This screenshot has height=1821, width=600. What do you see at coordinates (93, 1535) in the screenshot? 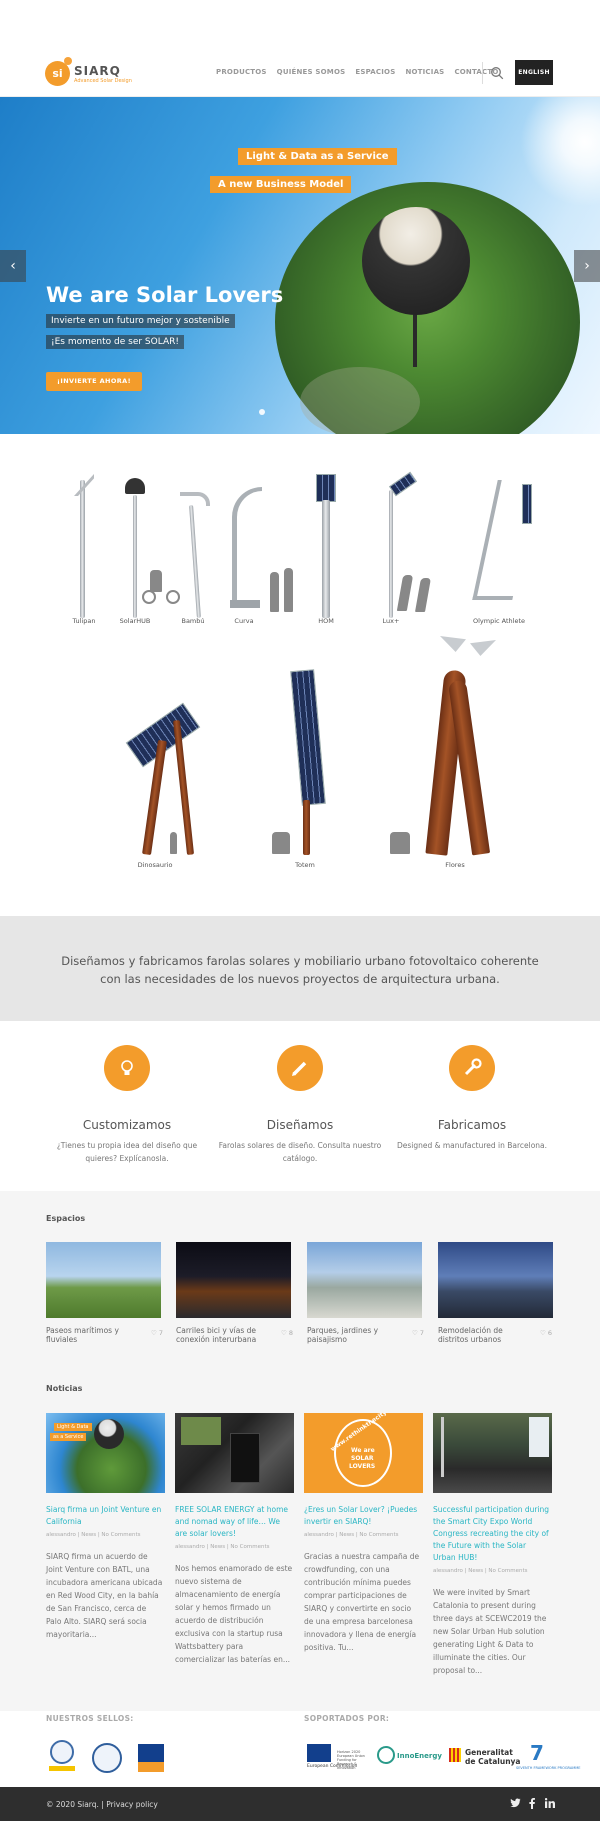
I see `news-meta-joint-venture: alessandro | News | No Comments` at bounding box center [93, 1535].